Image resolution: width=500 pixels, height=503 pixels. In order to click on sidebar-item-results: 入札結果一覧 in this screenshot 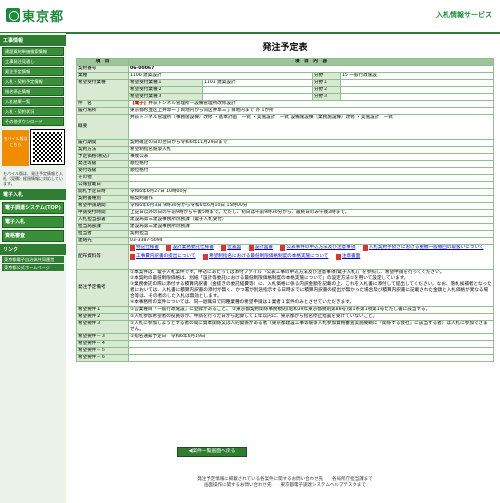, I will do `click(33, 101)`.